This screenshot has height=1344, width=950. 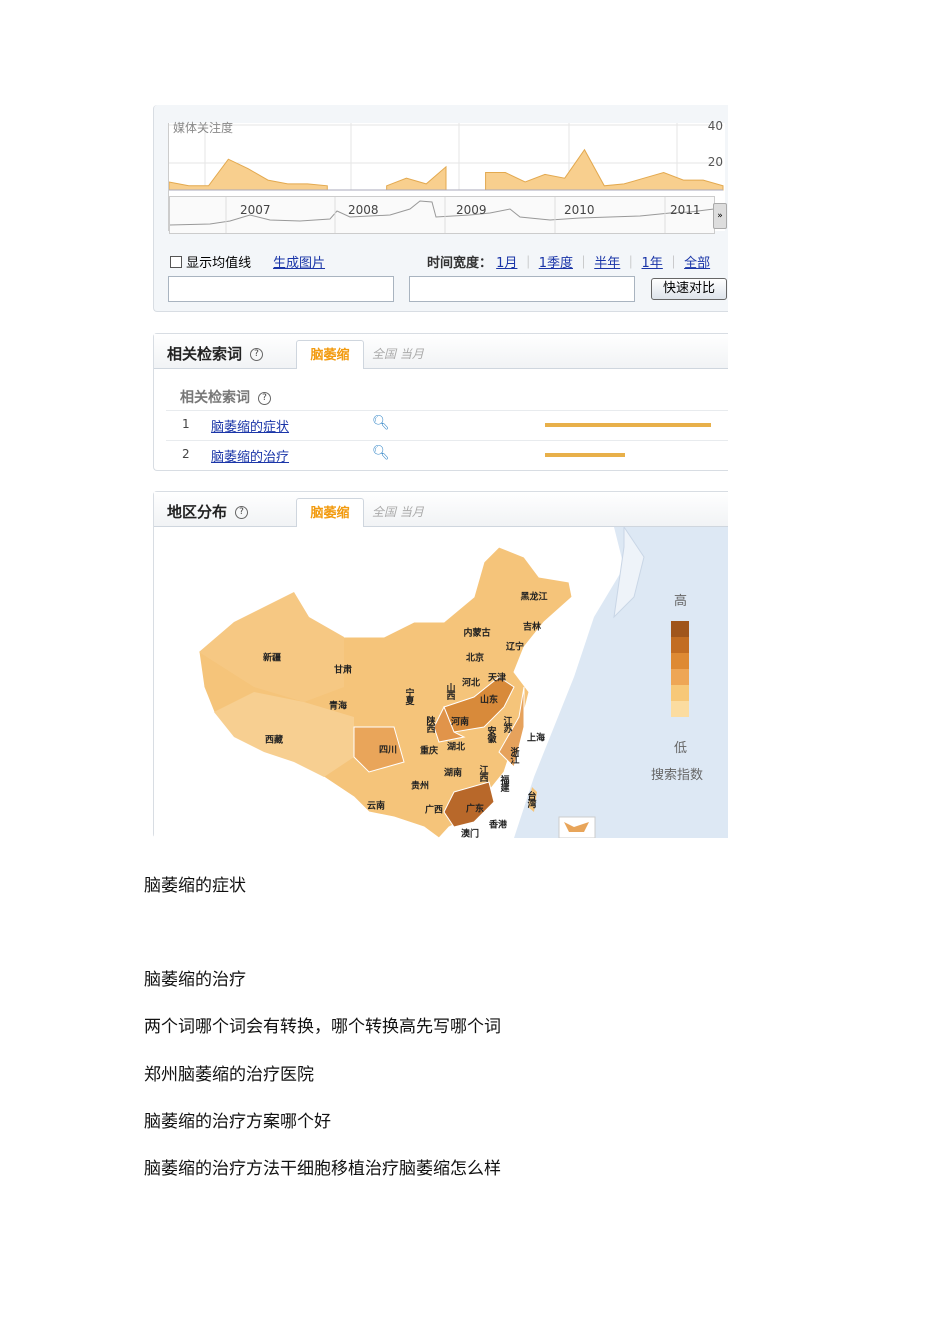 What do you see at coordinates (299, 261) in the screenshot?
I see `generate-image-link: 生成图片` at bounding box center [299, 261].